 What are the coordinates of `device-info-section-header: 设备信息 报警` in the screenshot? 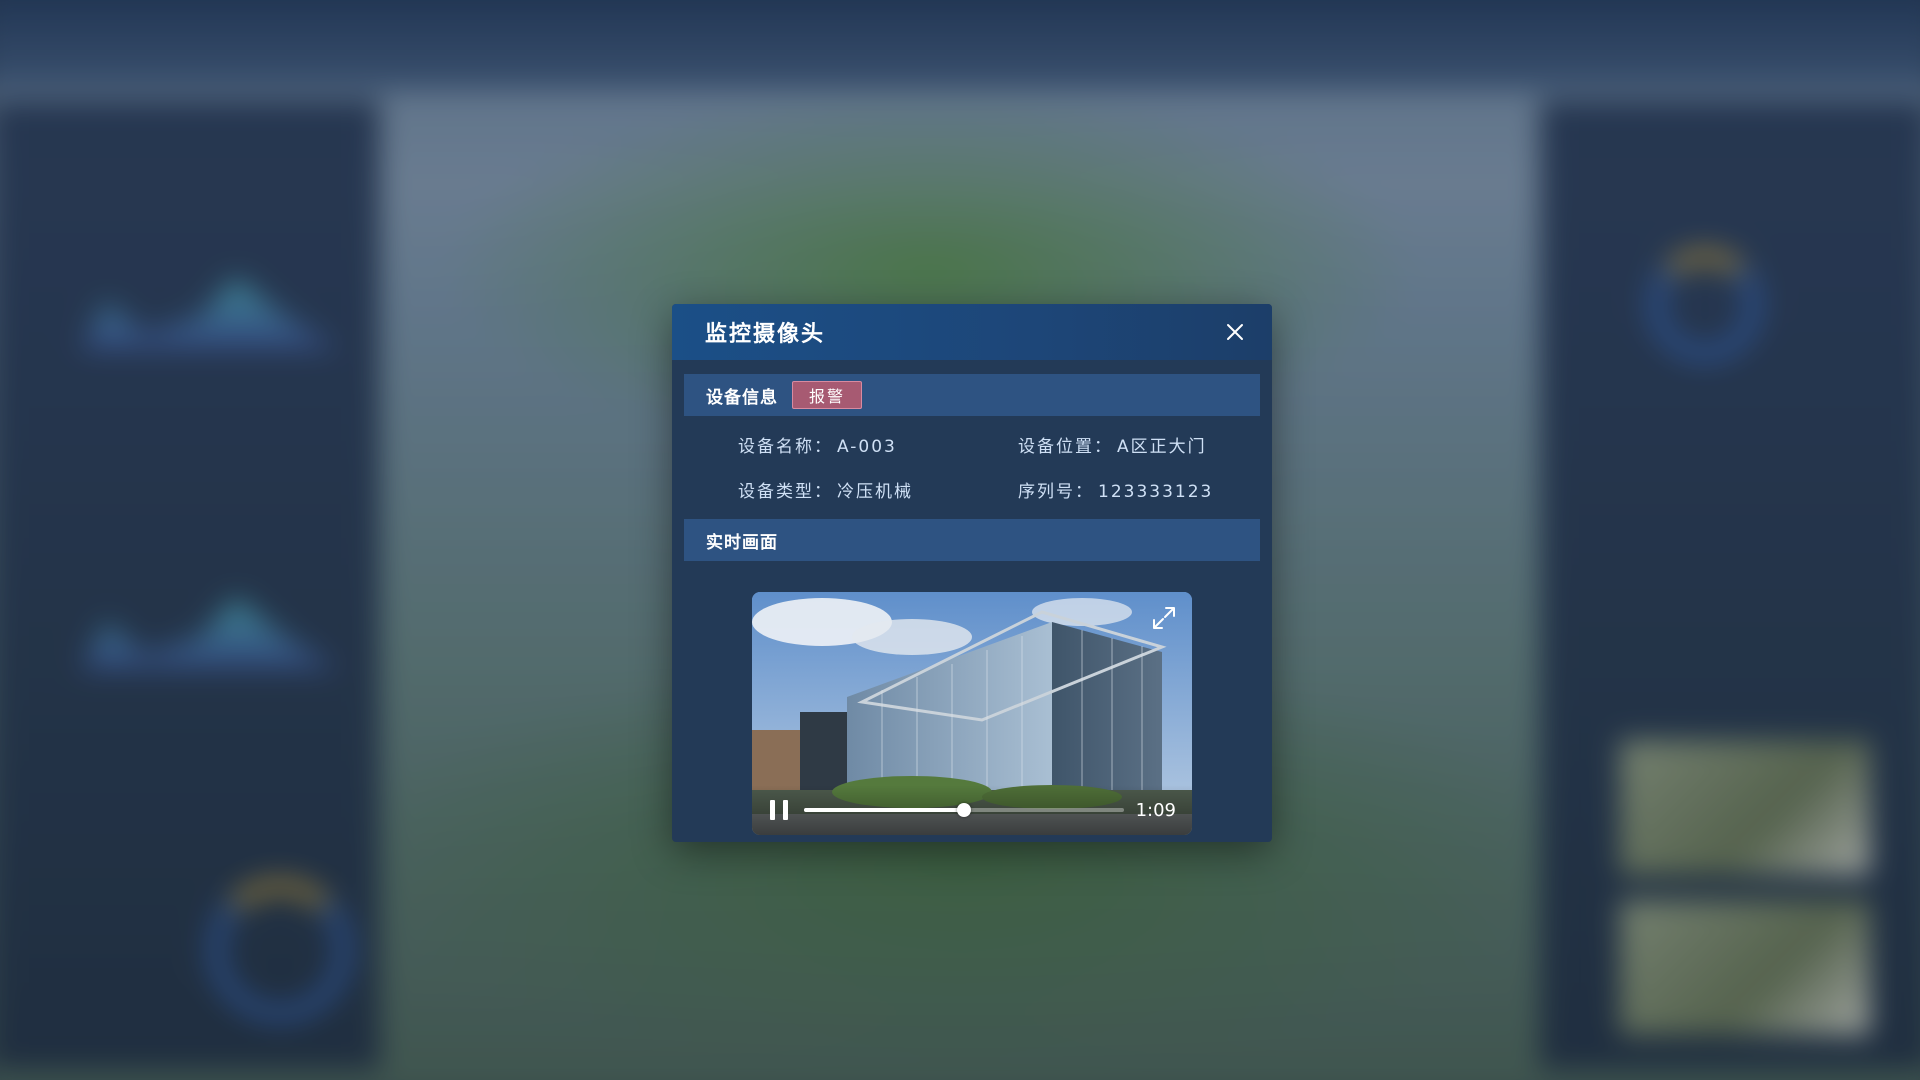 It's located at (972, 395).